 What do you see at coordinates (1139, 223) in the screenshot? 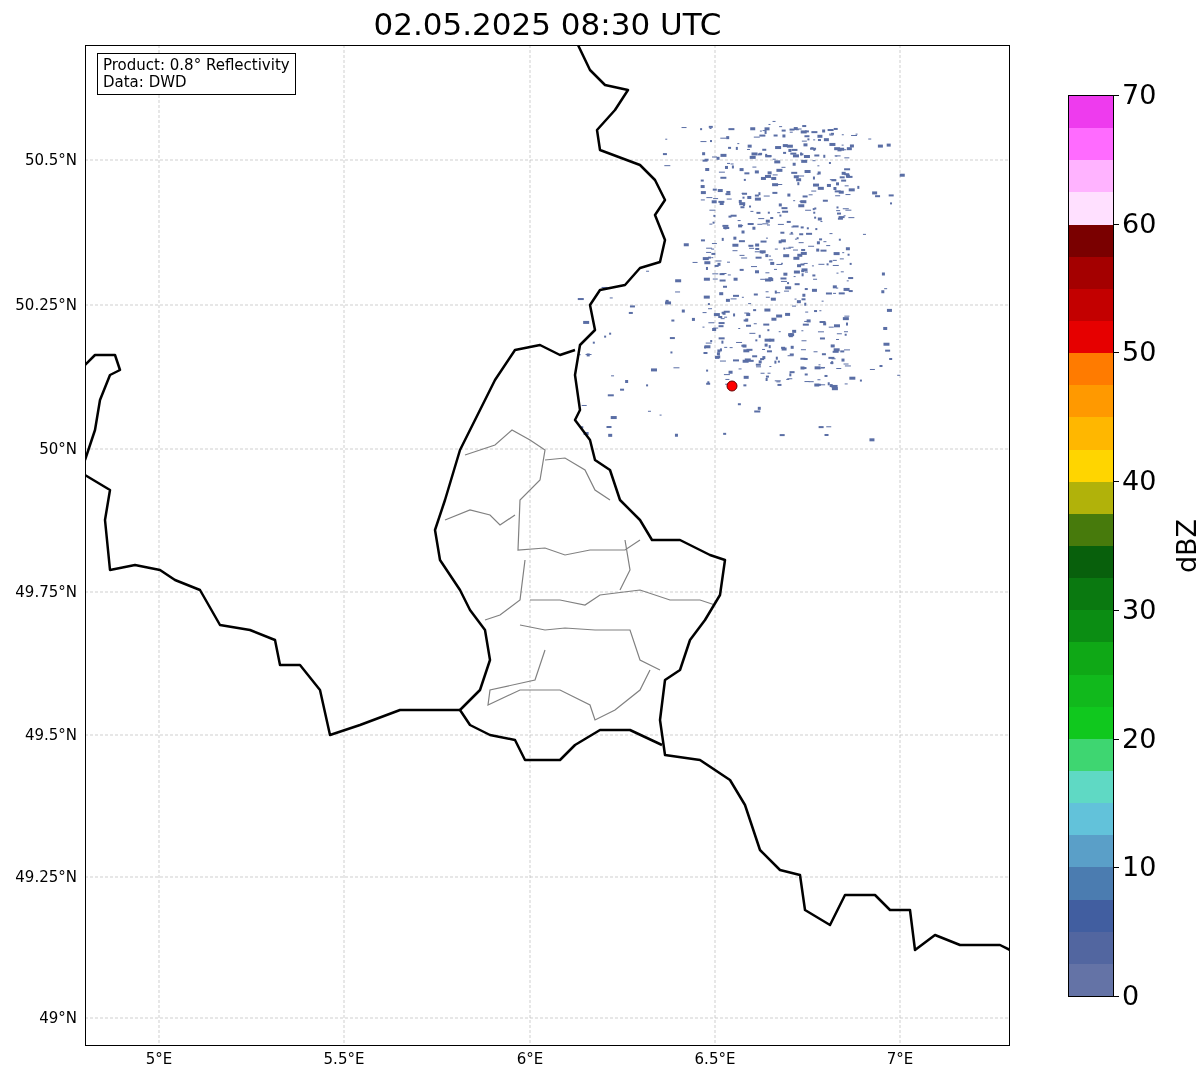
I see `colorbar-tick-label: 60` at bounding box center [1139, 223].